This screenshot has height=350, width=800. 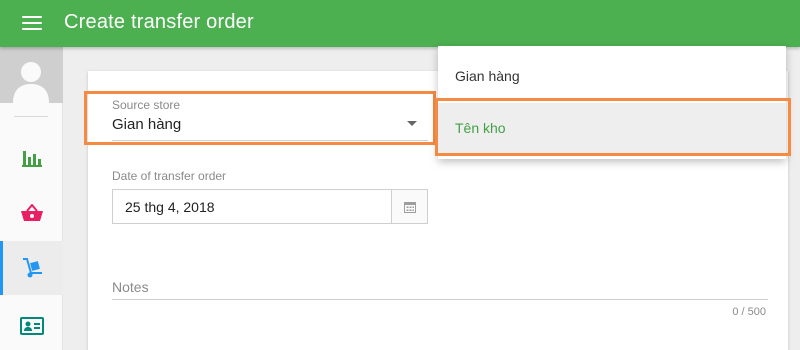 I want to click on source-store-dropdown-menu: Gian hàng Tên kho, so click(x=612, y=102).